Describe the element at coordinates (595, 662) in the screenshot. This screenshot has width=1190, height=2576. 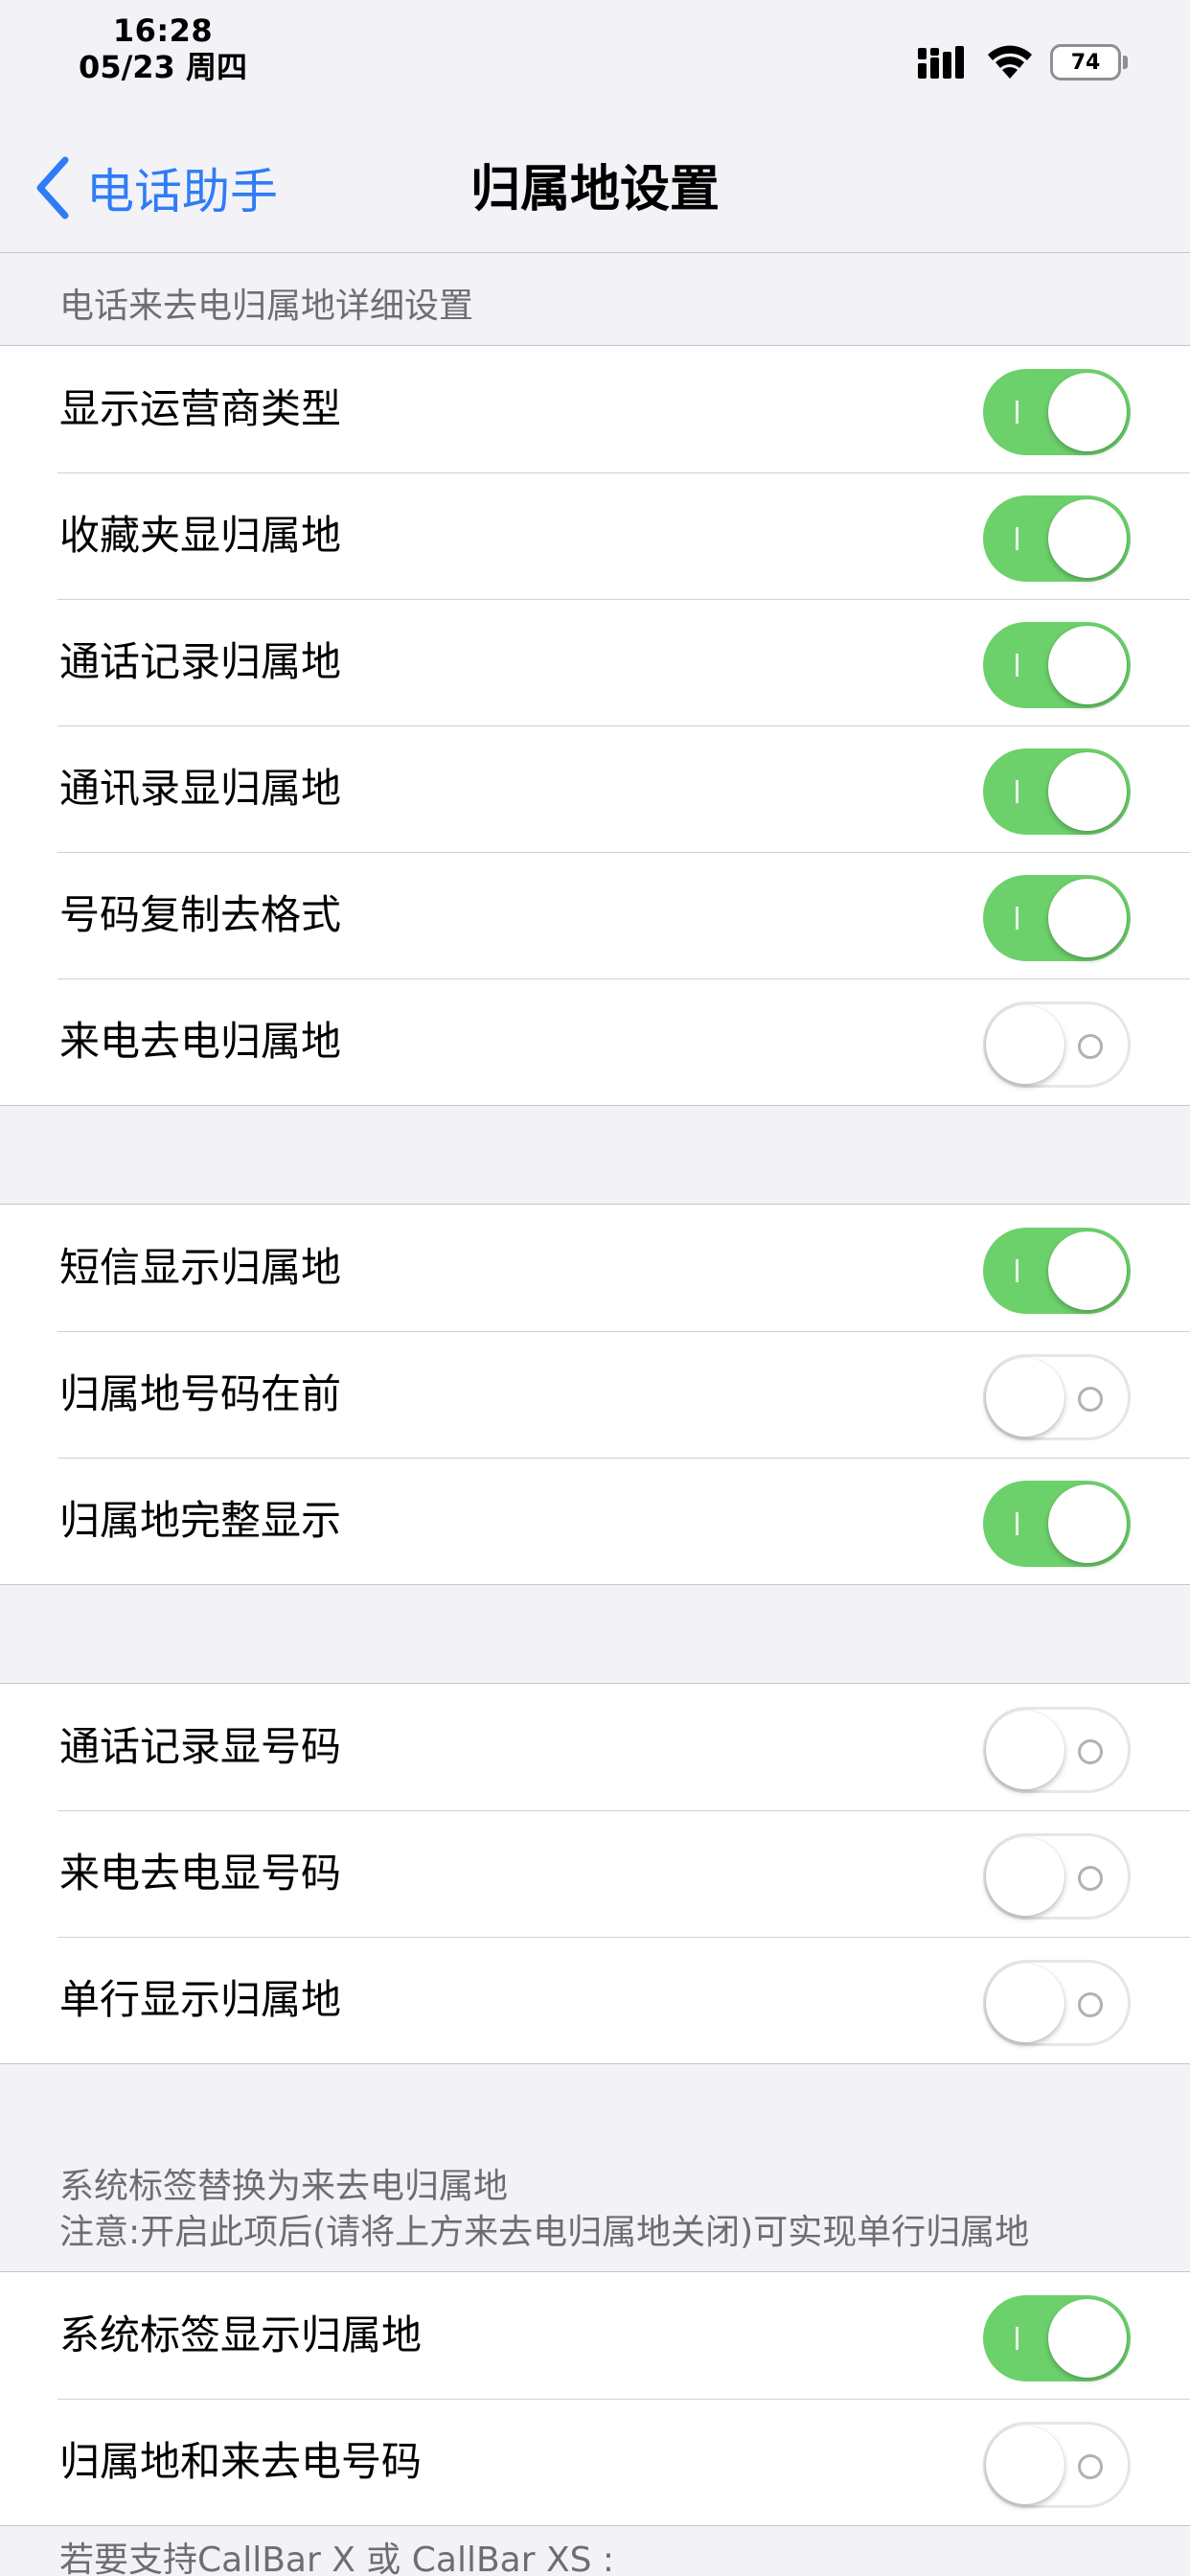
I see `setting-row: 通话记录归属地` at that location.